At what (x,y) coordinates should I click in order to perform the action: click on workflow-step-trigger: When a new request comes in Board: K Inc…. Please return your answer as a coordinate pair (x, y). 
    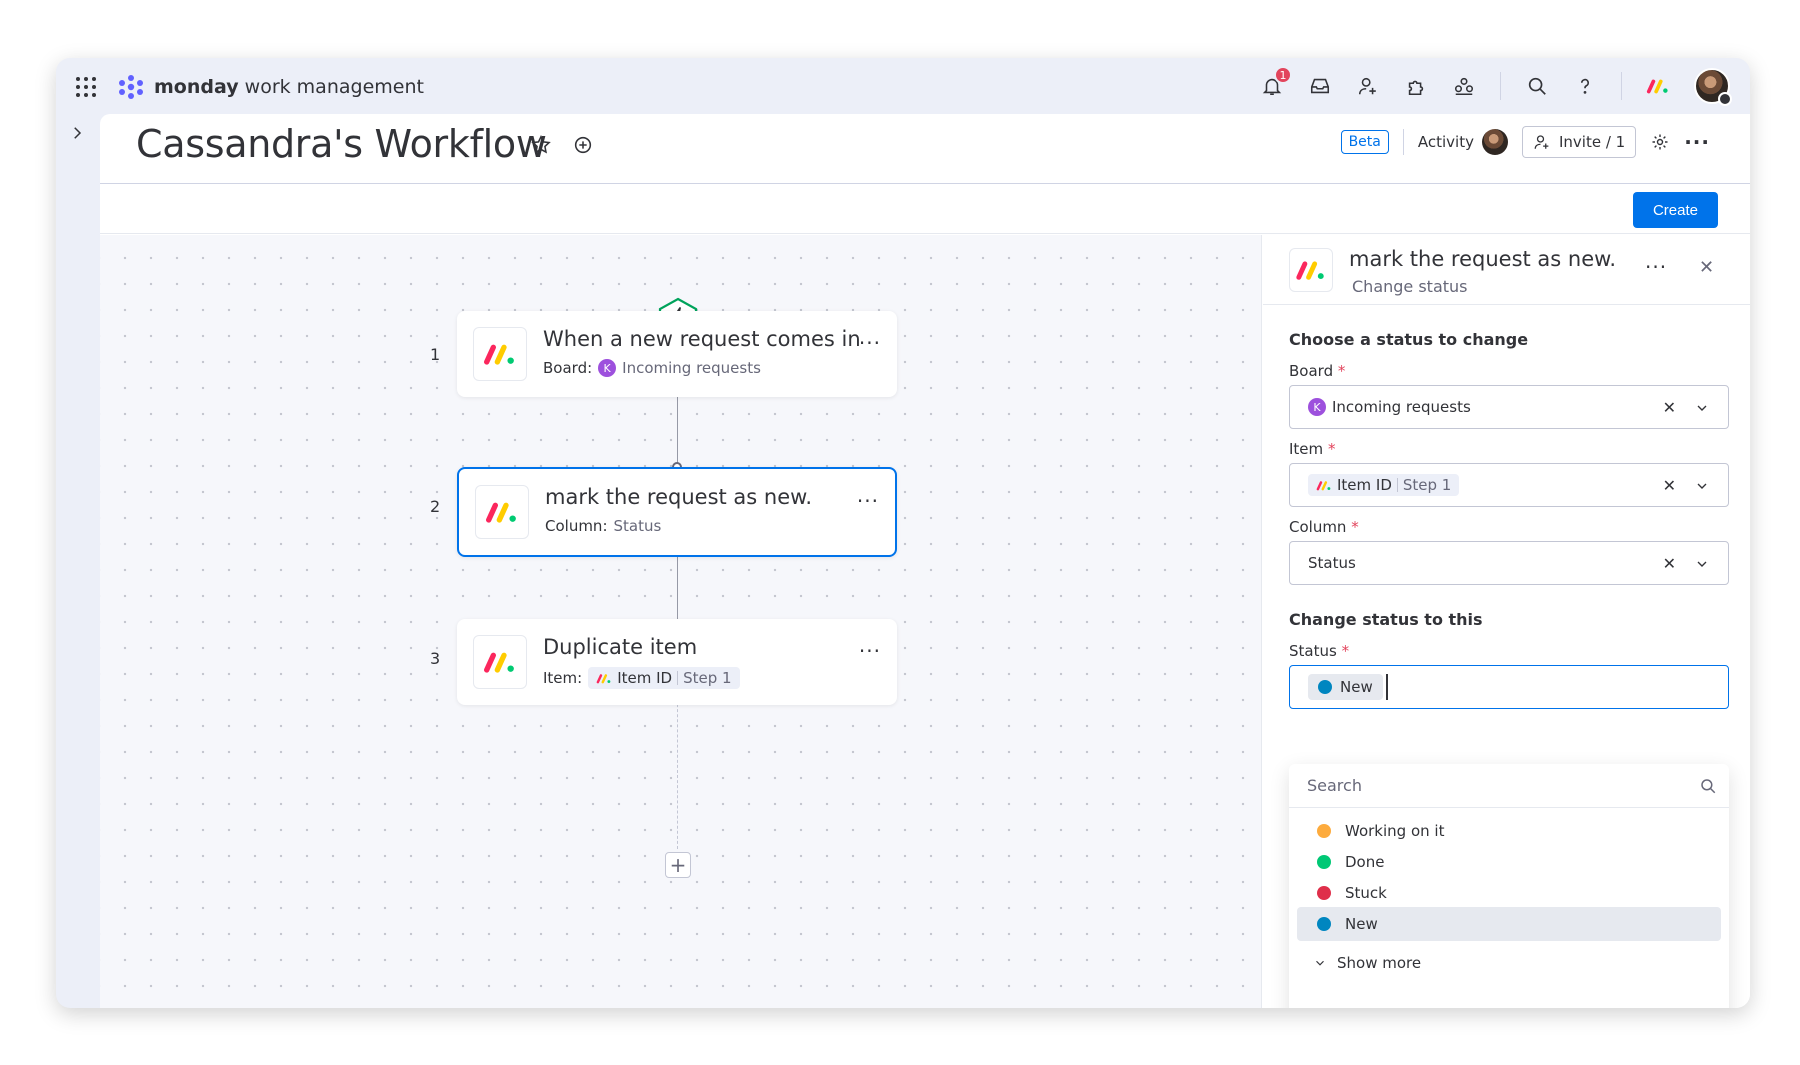
    Looking at the image, I should click on (677, 354).